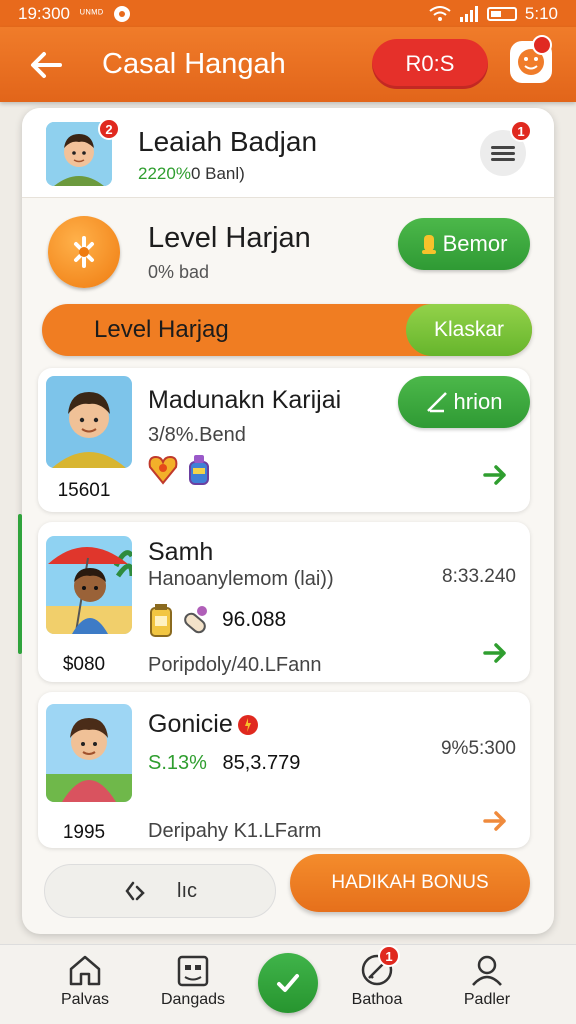  What do you see at coordinates (241, 579) in the screenshot?
I see `task-subtitle: Hanoanylemom (lai))` at bounding box center [241, 579].